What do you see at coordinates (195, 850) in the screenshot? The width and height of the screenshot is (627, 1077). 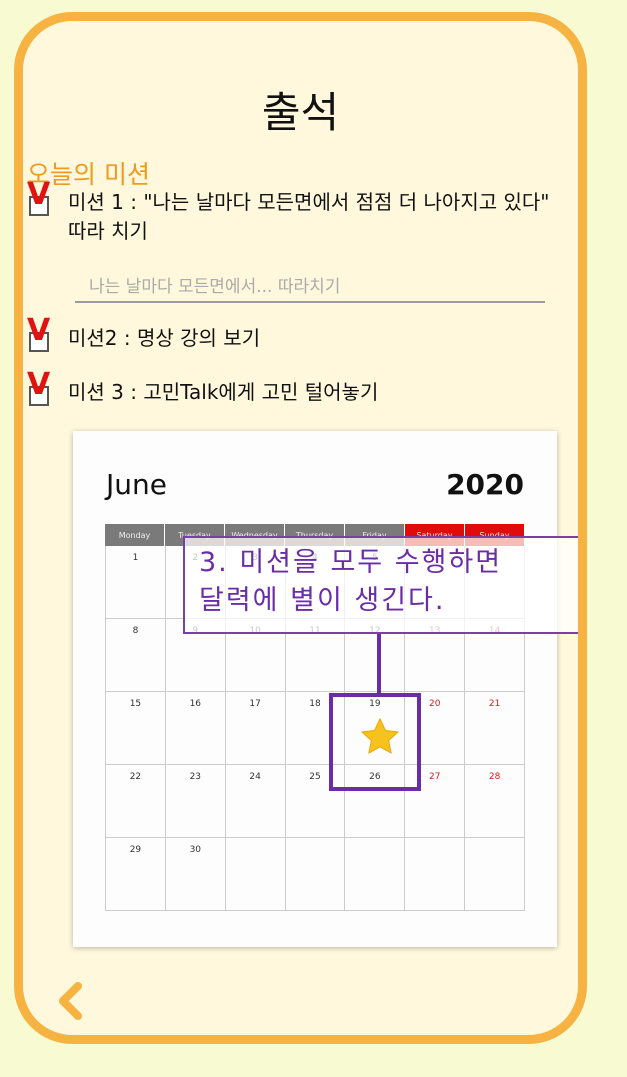 I see `day-number: 30` at bounding box center [195, 850].